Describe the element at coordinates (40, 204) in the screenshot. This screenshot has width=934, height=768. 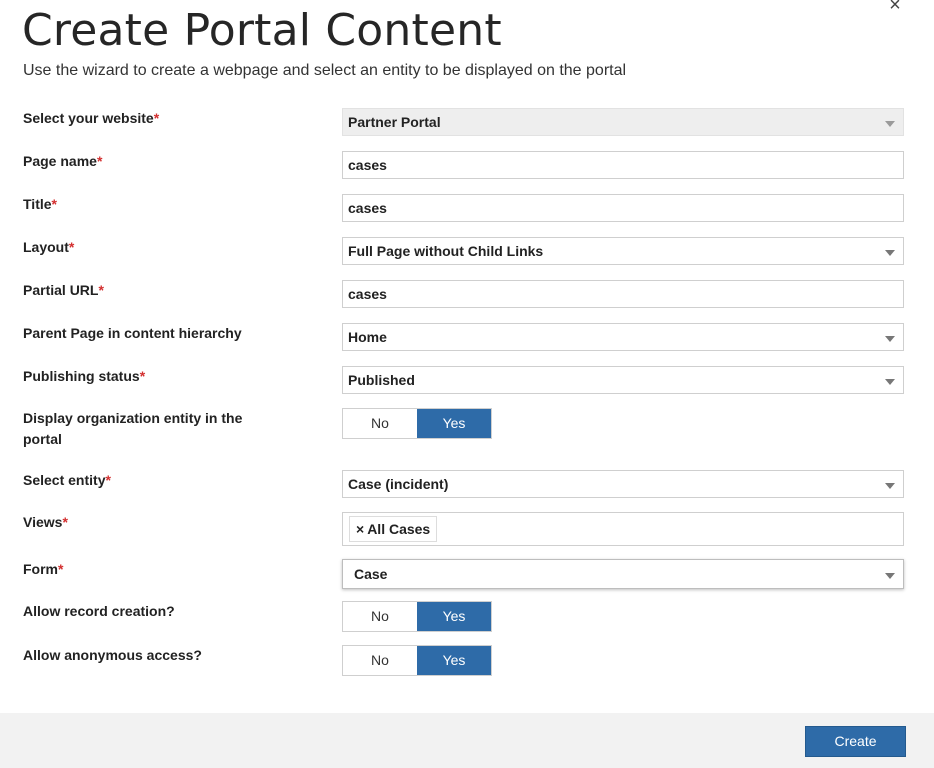
I see `title-label: Title*` at that location.